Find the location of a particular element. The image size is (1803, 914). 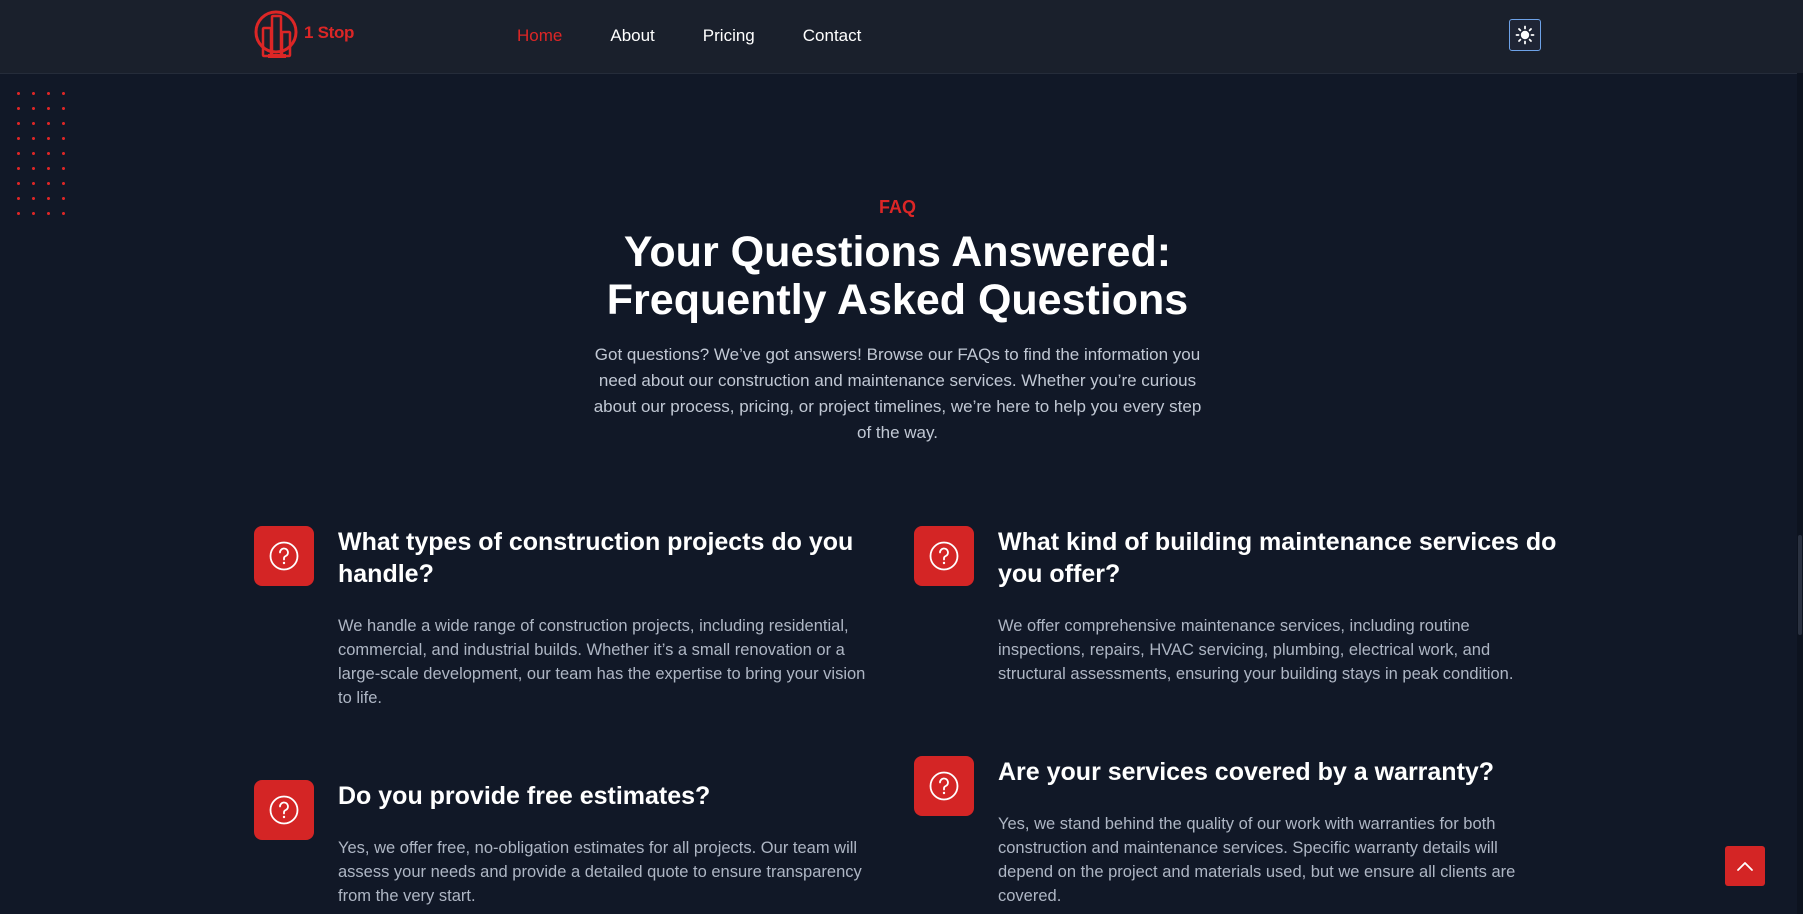

faq-title-line-1: Your Questions Answered: is located at coordinates (897, 252).